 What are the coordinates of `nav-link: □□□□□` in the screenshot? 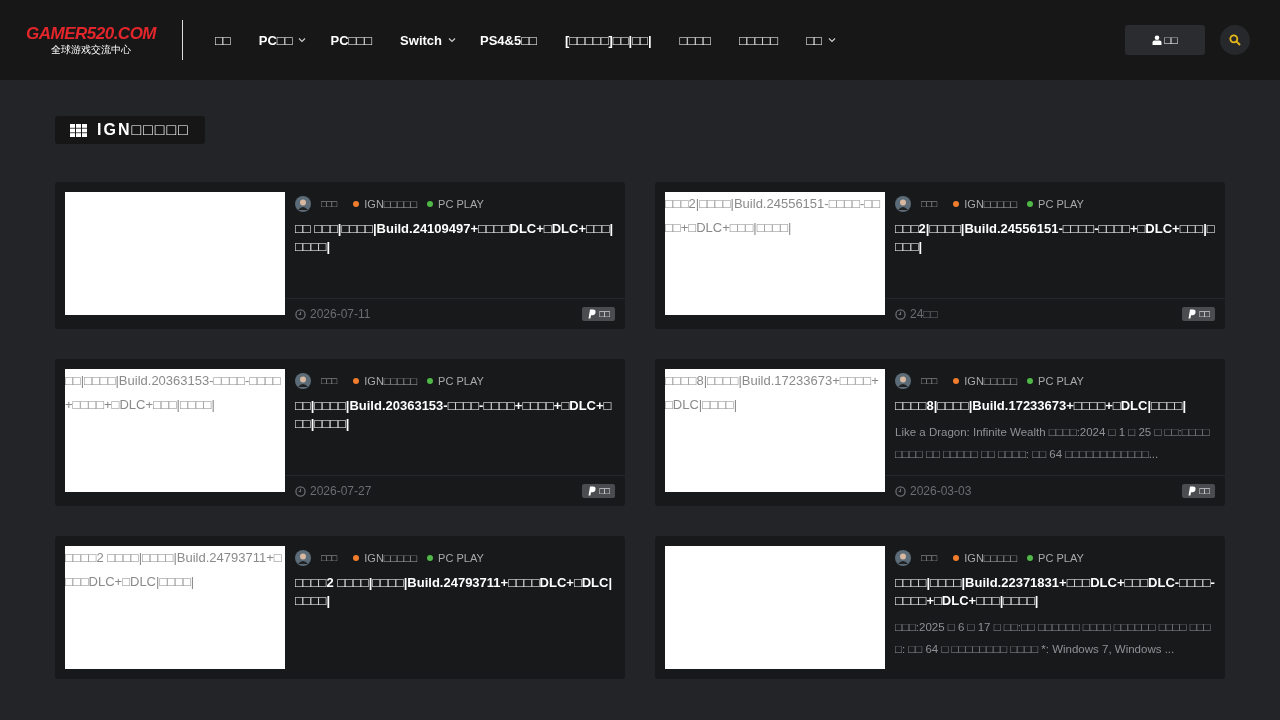 It's located at (758, 40).